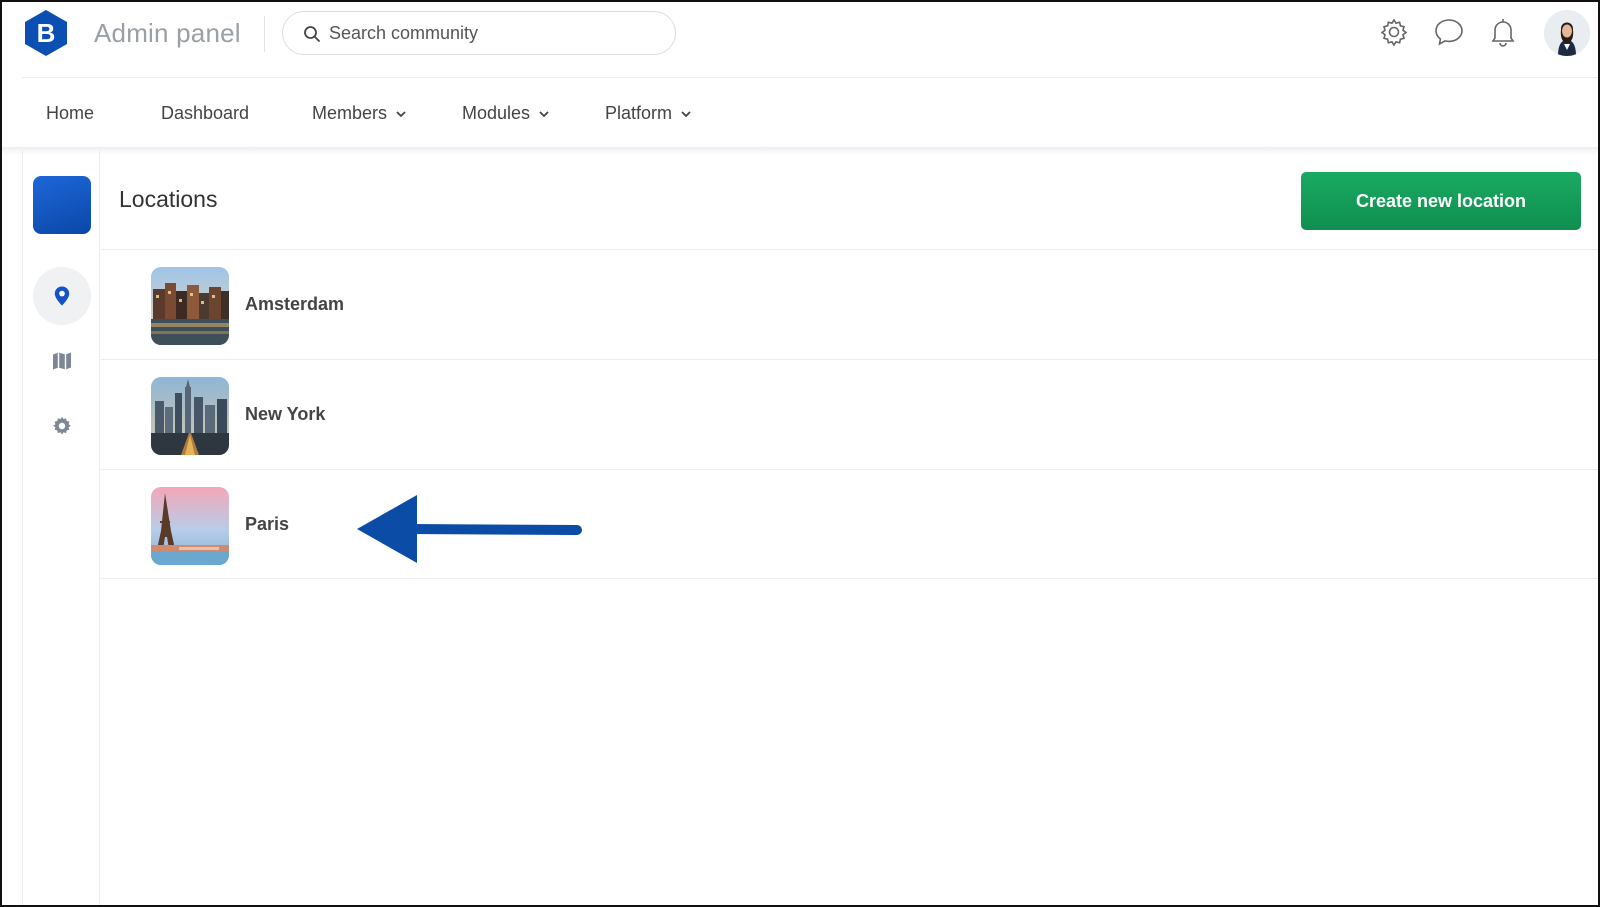 This screenshot has height=907, width=1600. I want to click on nav-label: Home, so click(70, 113).